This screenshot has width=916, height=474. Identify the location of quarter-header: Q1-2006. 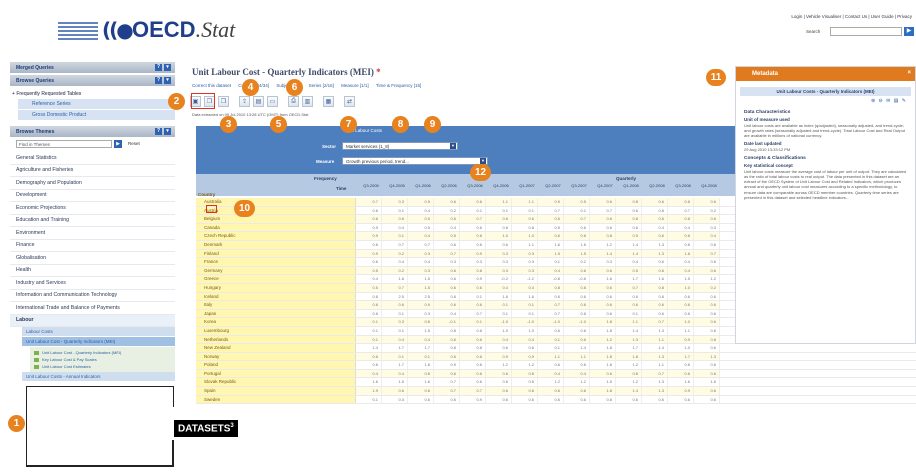
(423, 185).